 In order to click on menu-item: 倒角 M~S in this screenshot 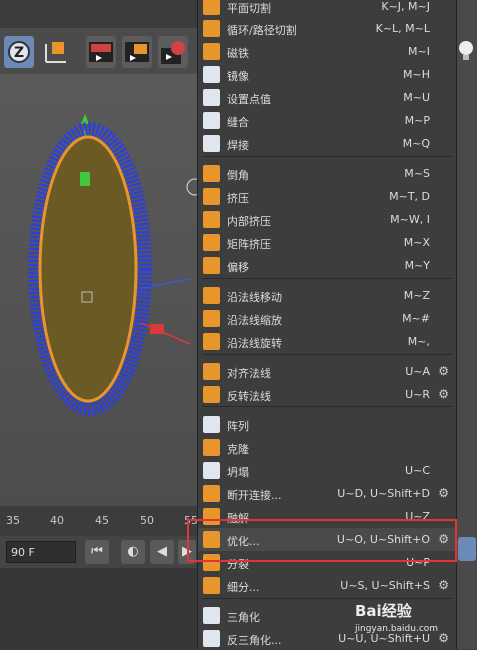, I will do `click(327, 173)`.